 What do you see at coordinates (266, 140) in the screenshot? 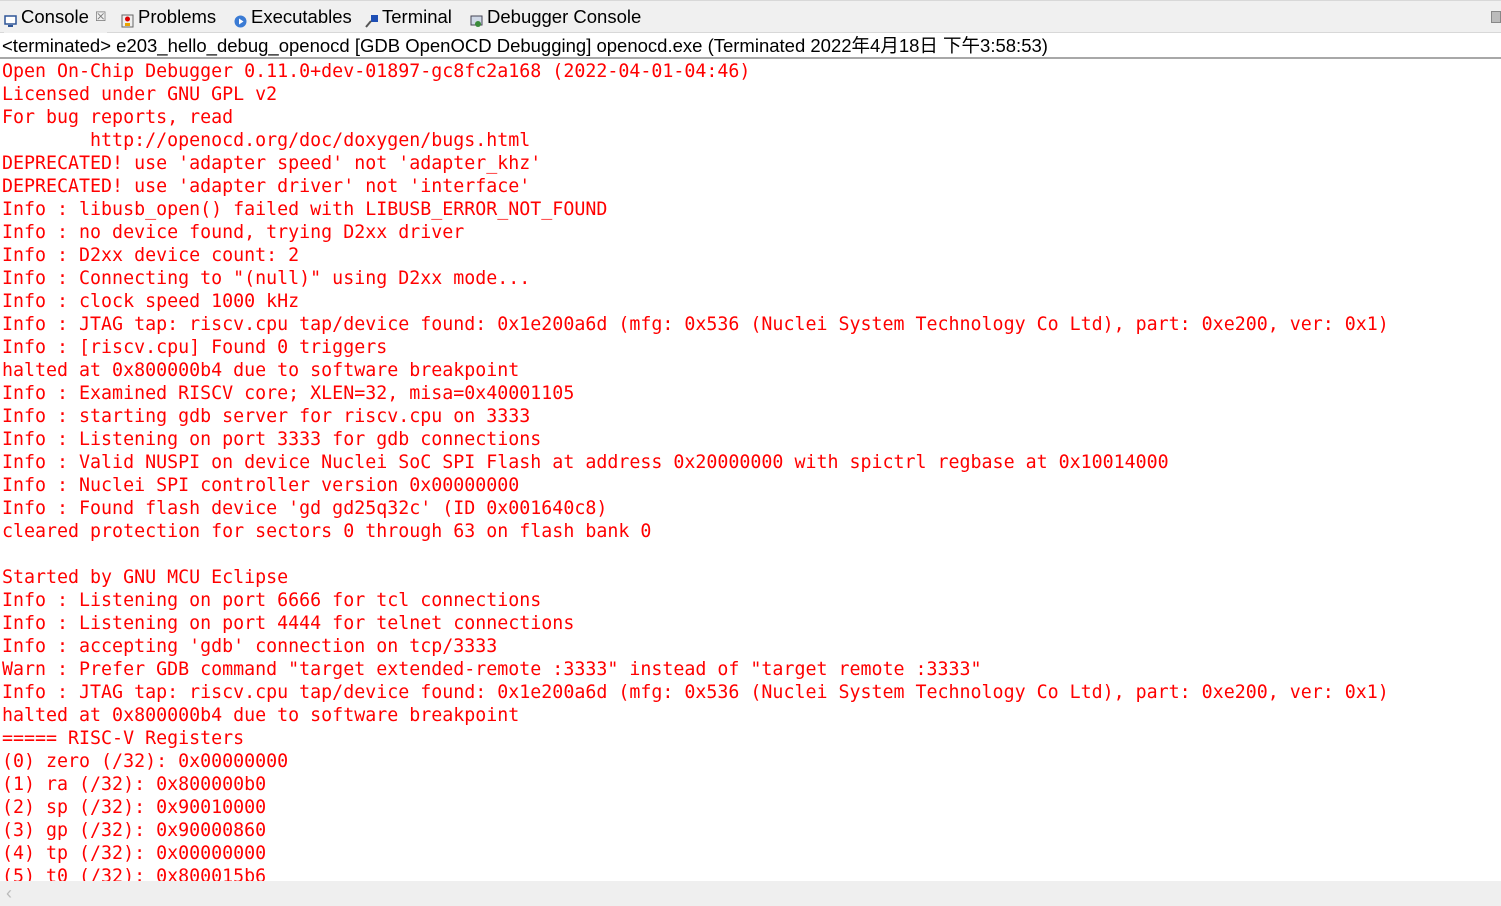
I see `console-line: http://openocd.org/doc/doxygen/bugs.html` at bounding box center [266, 140].